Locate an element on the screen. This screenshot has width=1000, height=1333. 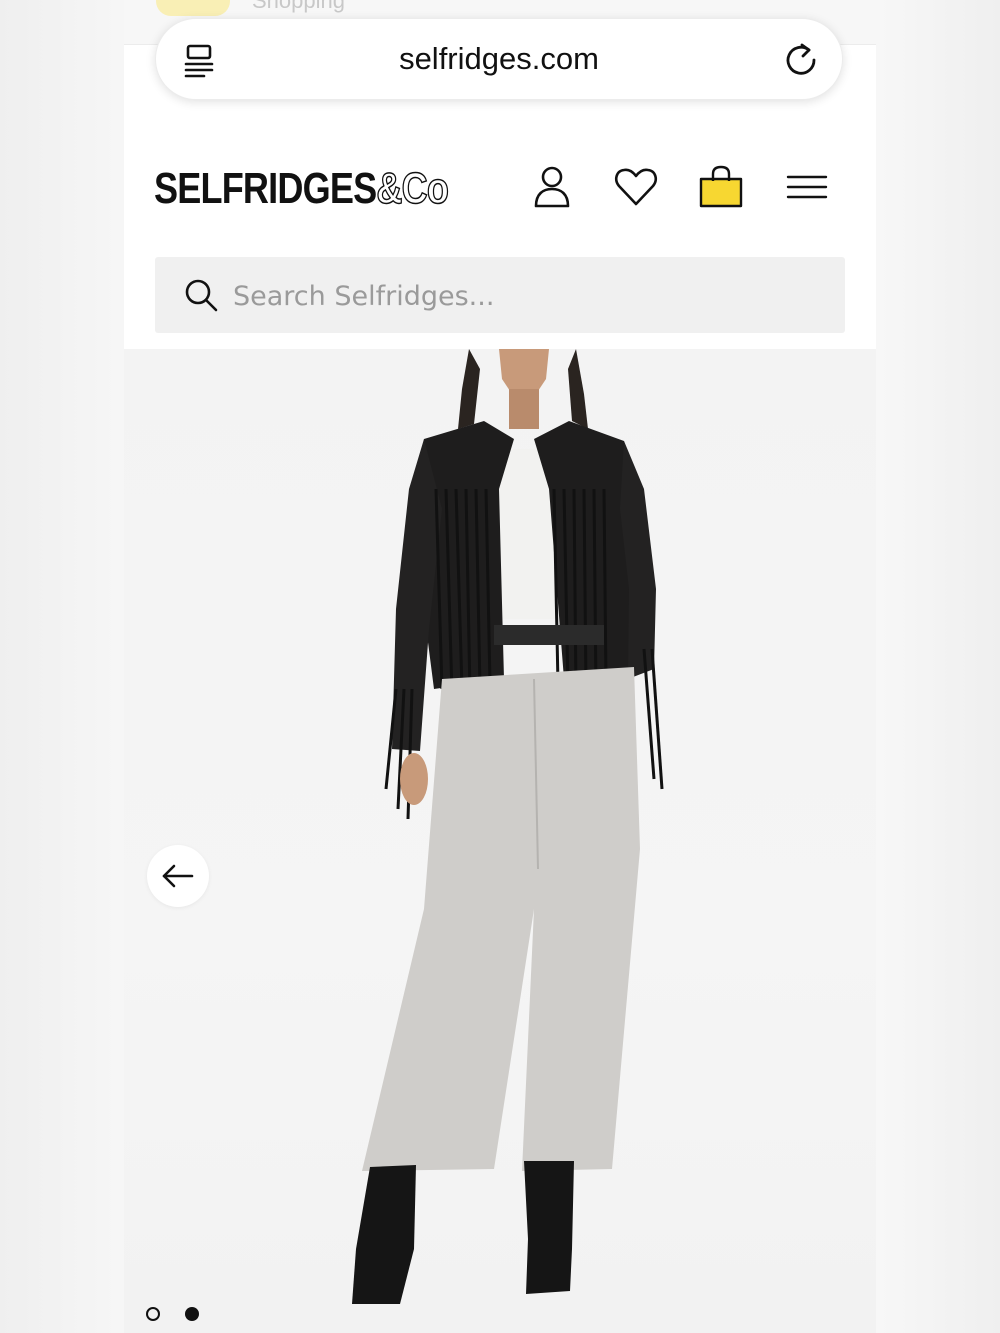
search-icon is located at coordinates (201, 295).